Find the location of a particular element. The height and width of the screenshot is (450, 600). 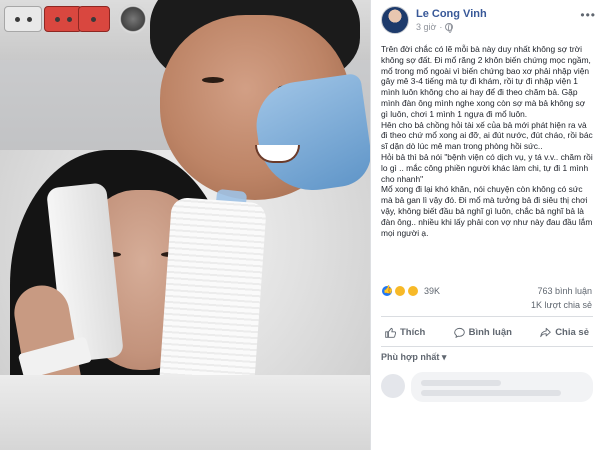

commenter-avatar is located at coordinates (393, 386).